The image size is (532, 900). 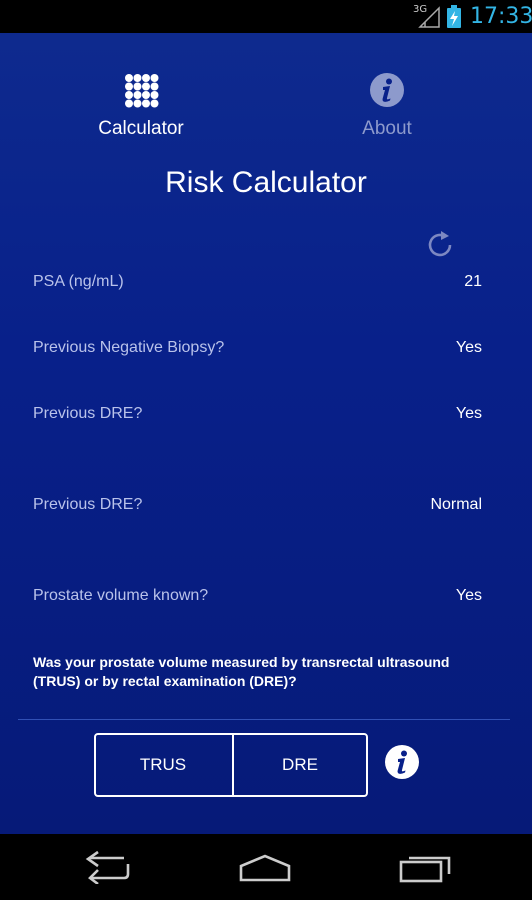 I want to click on field-previous-dre: Previous DRE? Yes, so click(x=257, y=414).